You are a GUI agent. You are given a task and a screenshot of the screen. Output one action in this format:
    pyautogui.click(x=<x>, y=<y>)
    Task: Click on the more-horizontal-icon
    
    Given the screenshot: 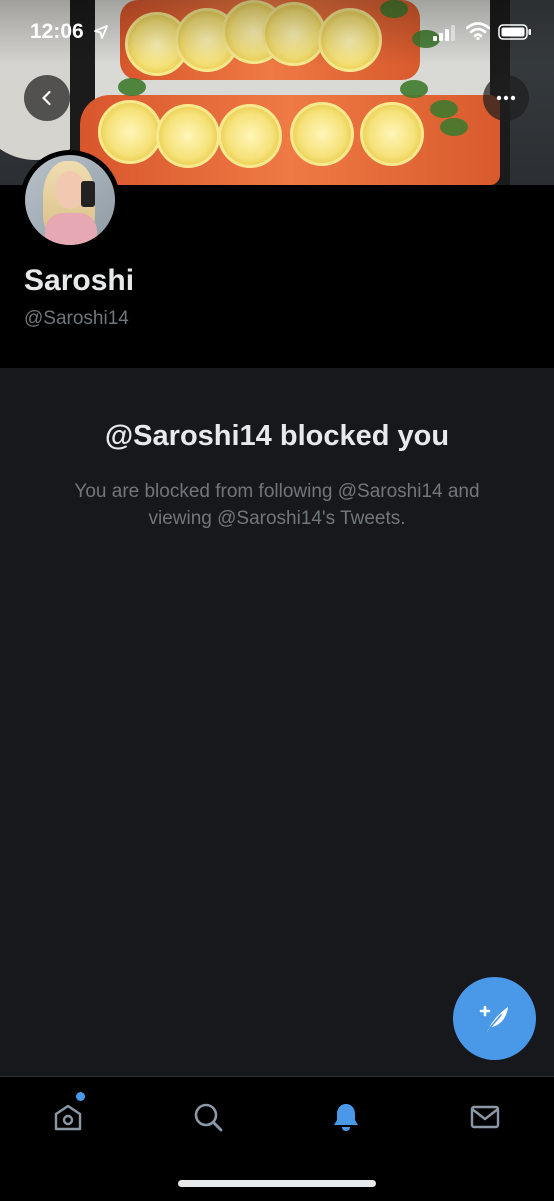 What is the action you would take?
    pyautogui.click(x=506, y=98)
    